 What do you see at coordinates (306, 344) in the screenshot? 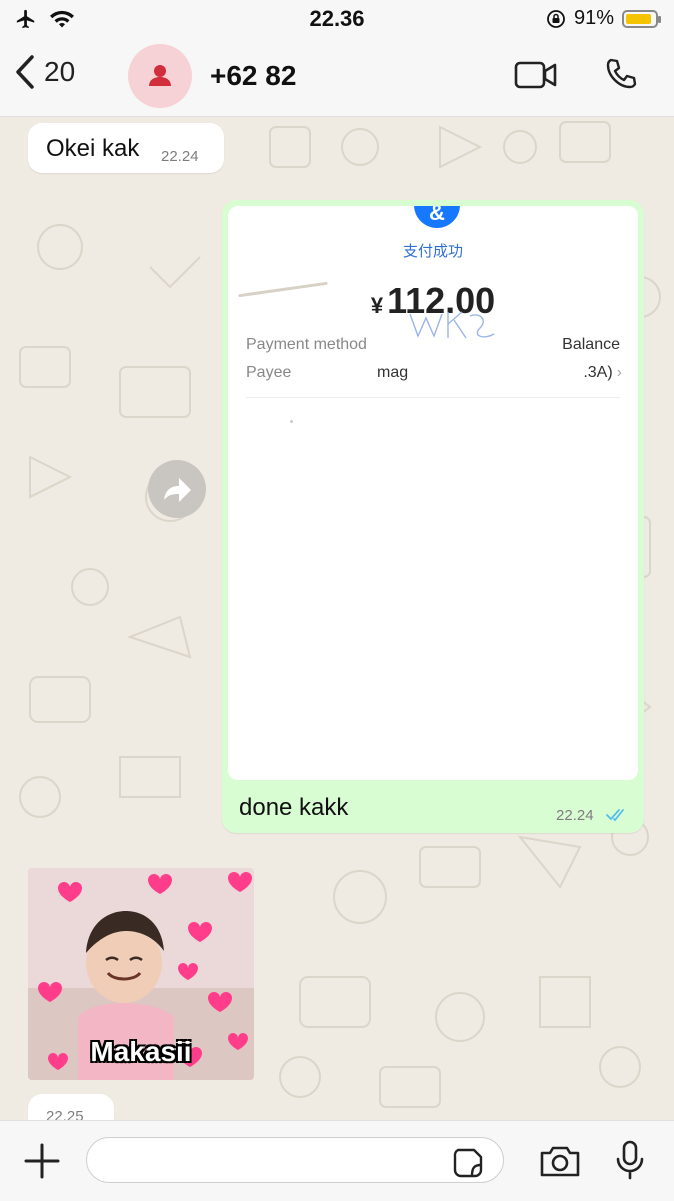
I see `row-label: Payment method` at bounding box center [306, 344].